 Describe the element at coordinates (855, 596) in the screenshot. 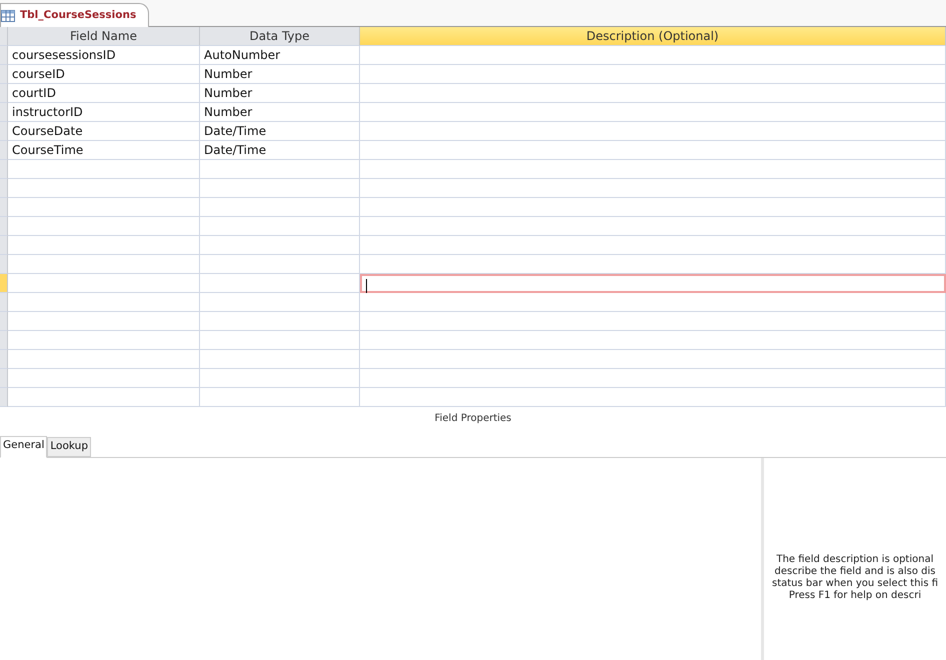

I see `help-text: Press F1 for help on descri` at that location.